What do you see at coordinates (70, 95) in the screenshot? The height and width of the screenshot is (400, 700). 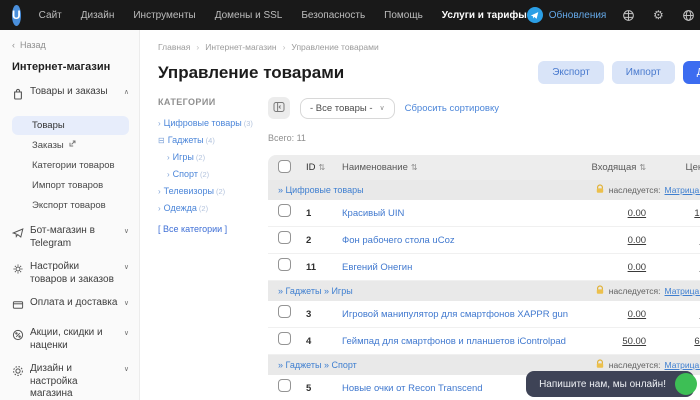 I see `sidebar-section-products-orders: Товары и заказы ∧` at bounding box center [70, 95].